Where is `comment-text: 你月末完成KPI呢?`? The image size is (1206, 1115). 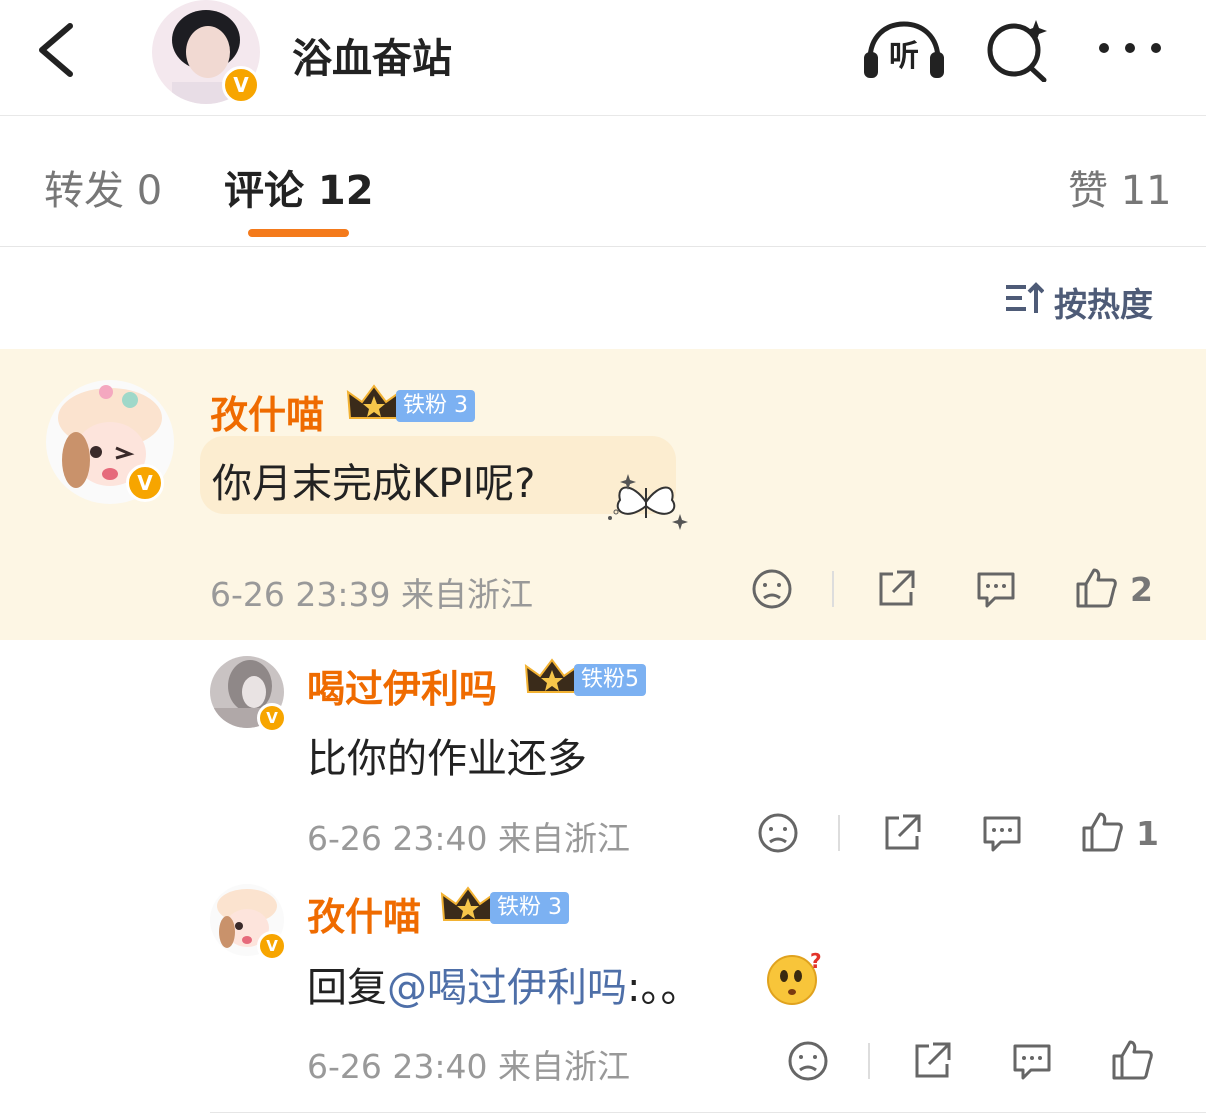
comment-text: 你月末完成KPI呢? is located at coordinates (374, 484).